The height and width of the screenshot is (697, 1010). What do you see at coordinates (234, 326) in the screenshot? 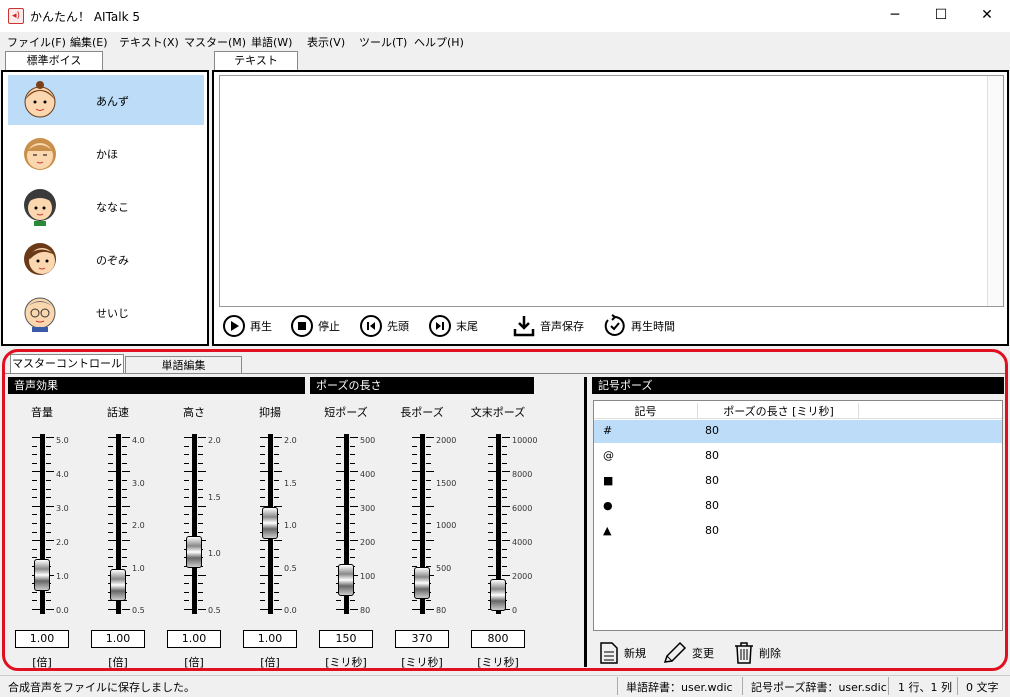
I see `play-icon` at bounding box center [234, 326].